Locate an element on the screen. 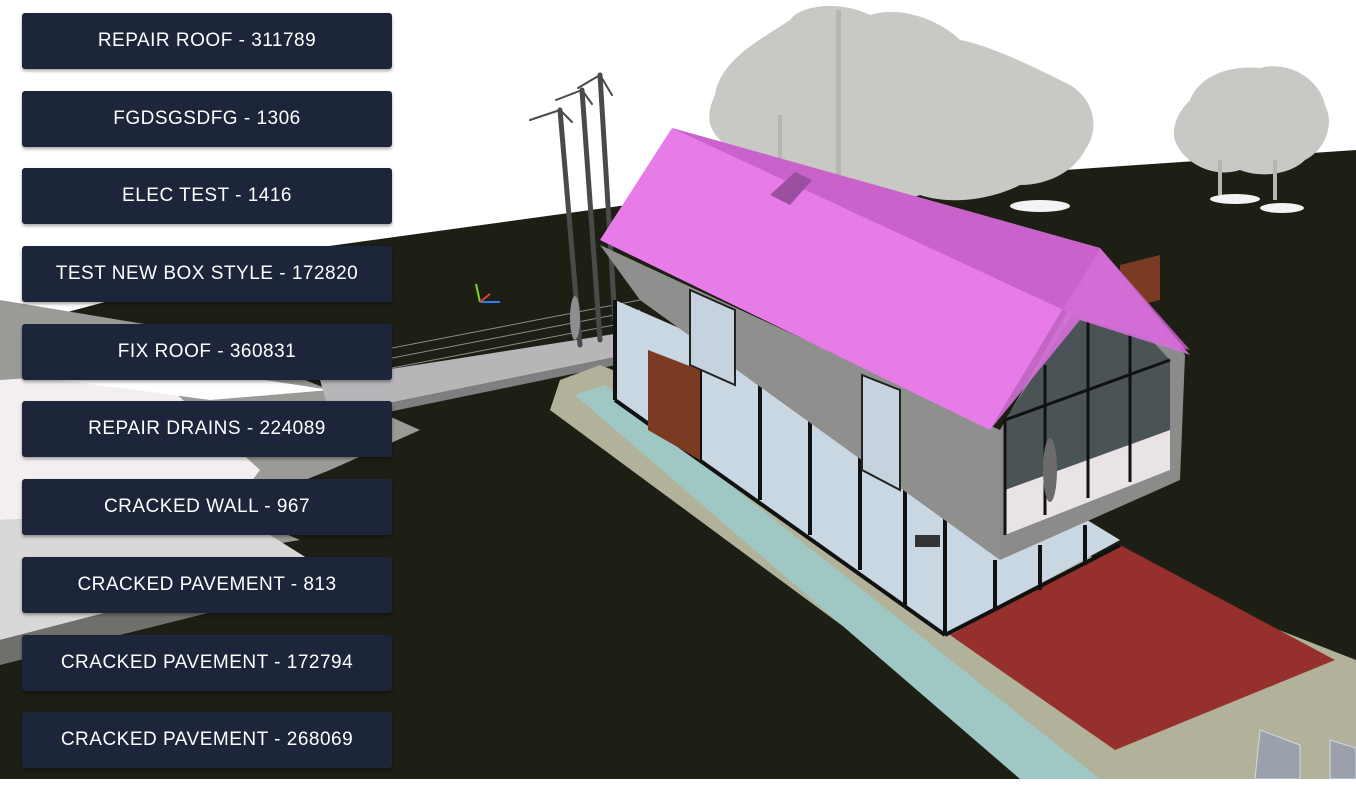 The width and height of the screenshot is (1356, 790). tree-shadow is located at coordinates (1040, 206).